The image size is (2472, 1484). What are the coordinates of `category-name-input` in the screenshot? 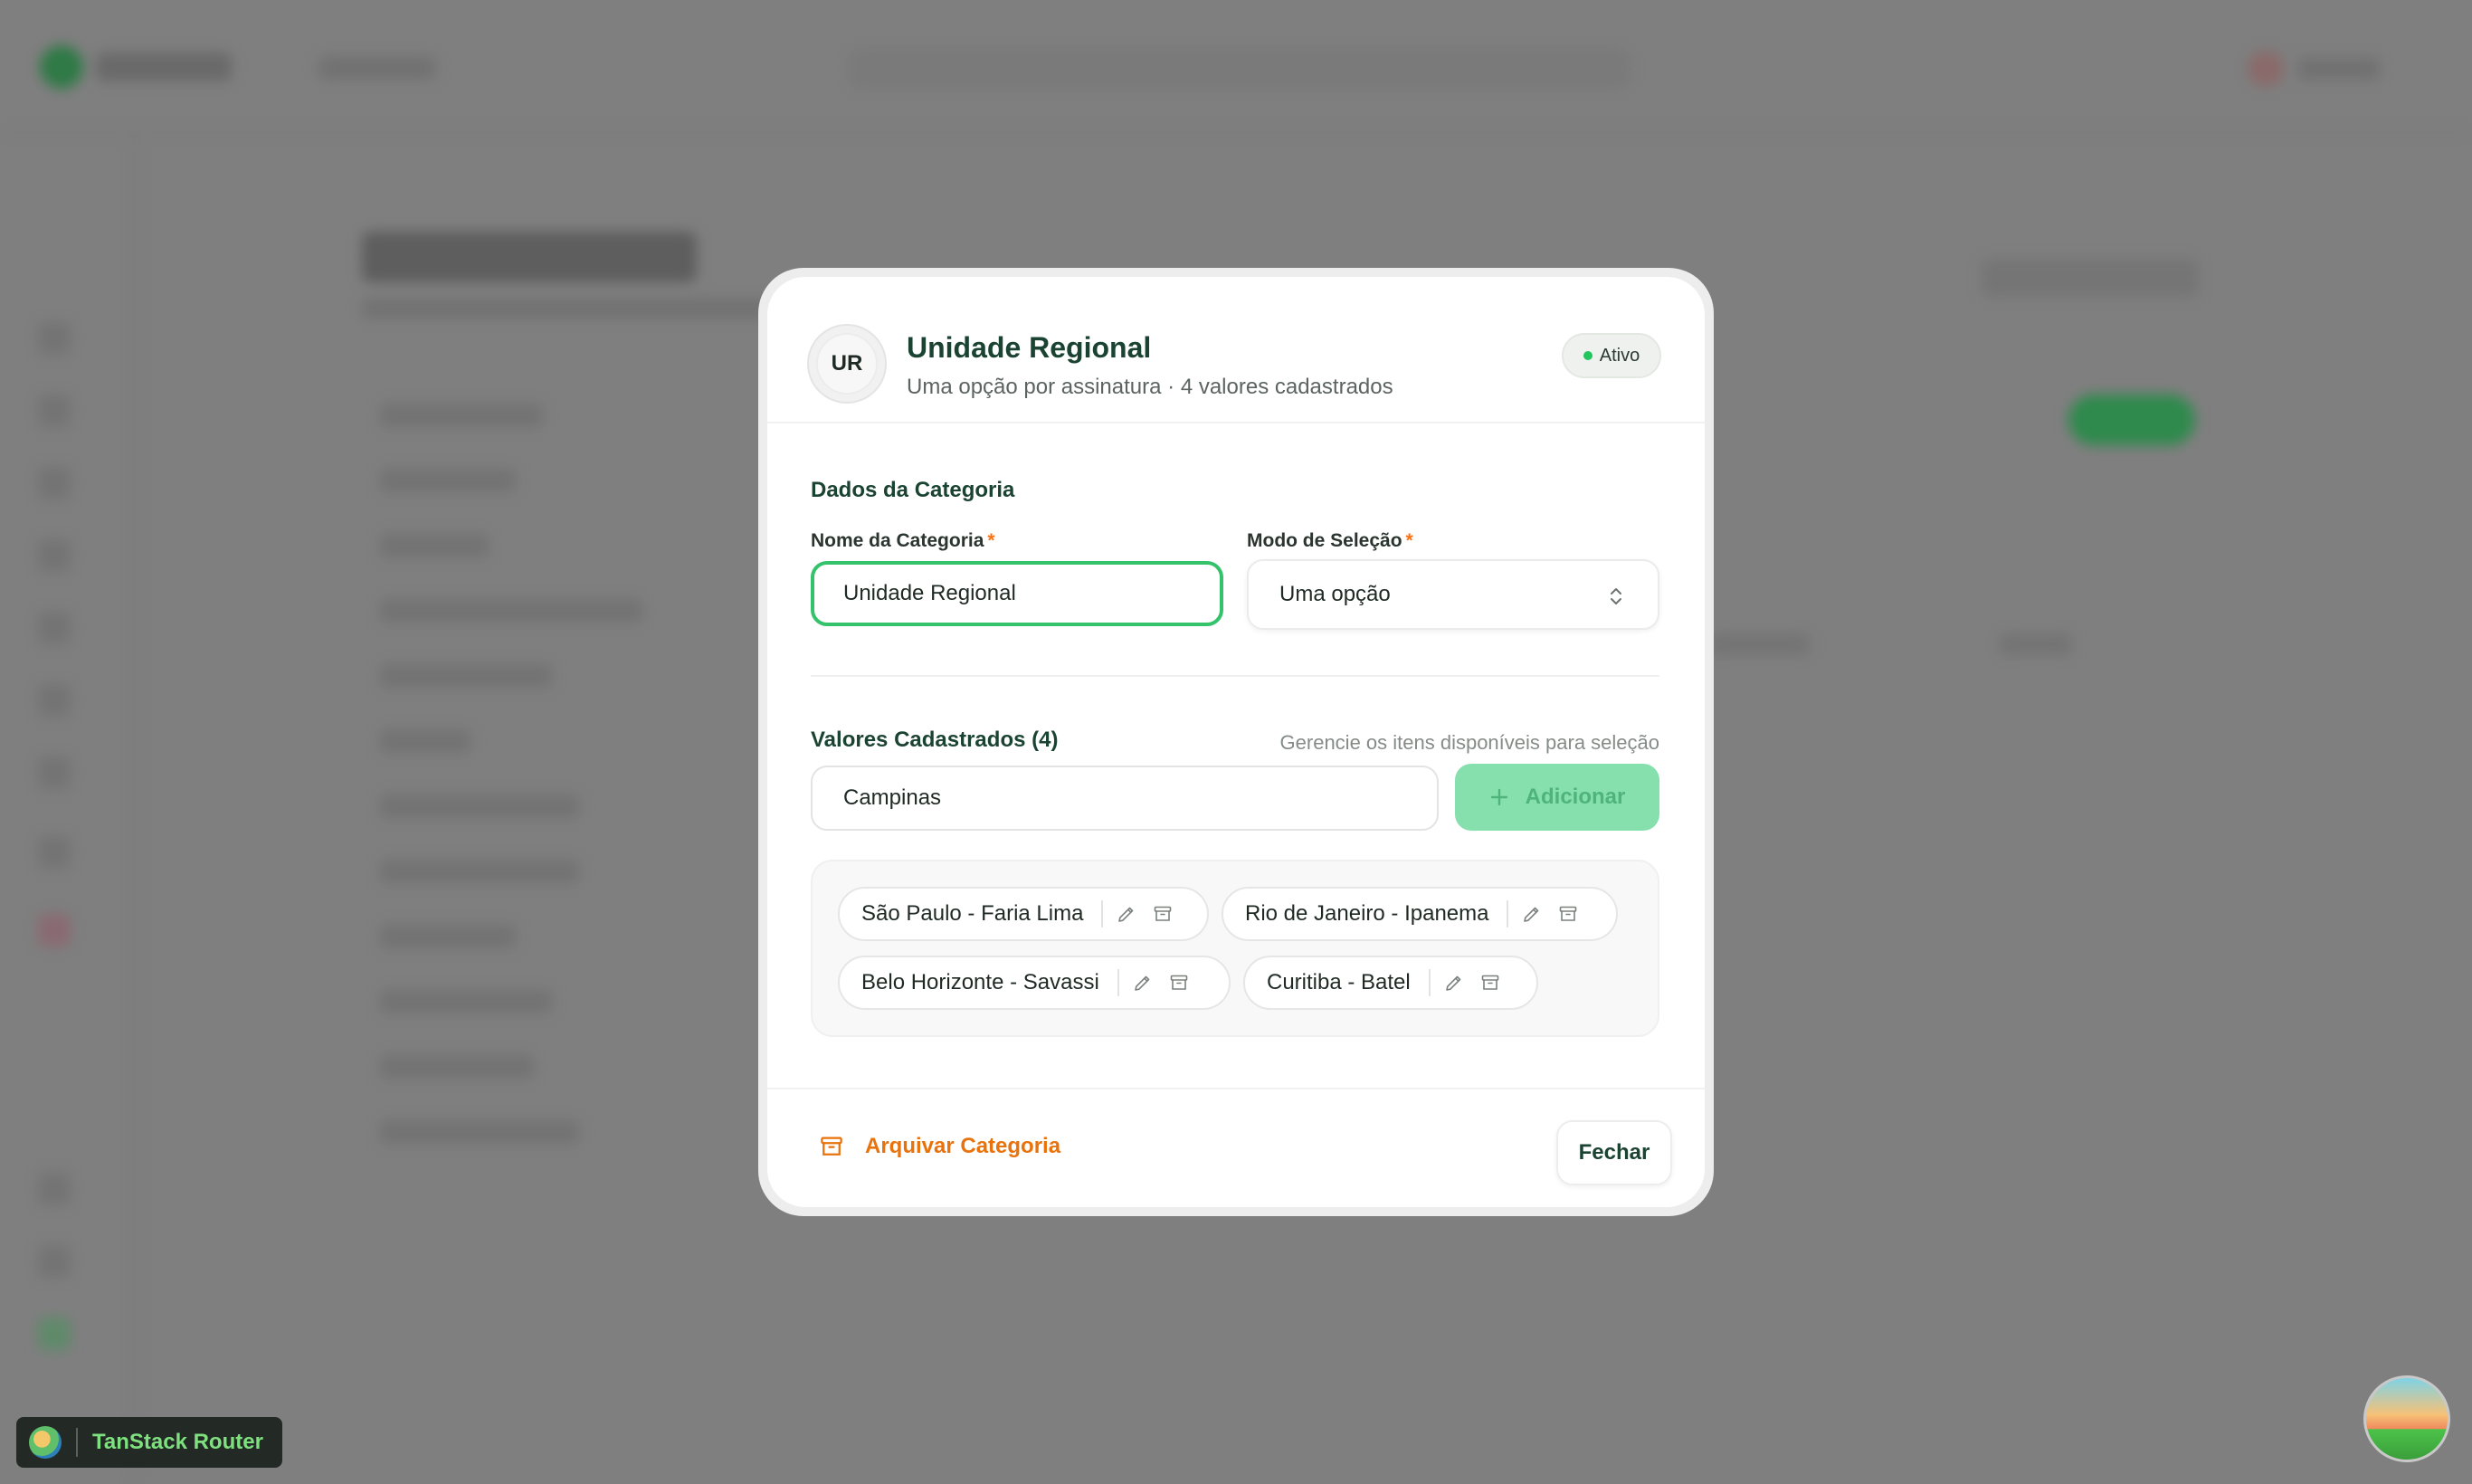 It's located at (1017, 593).